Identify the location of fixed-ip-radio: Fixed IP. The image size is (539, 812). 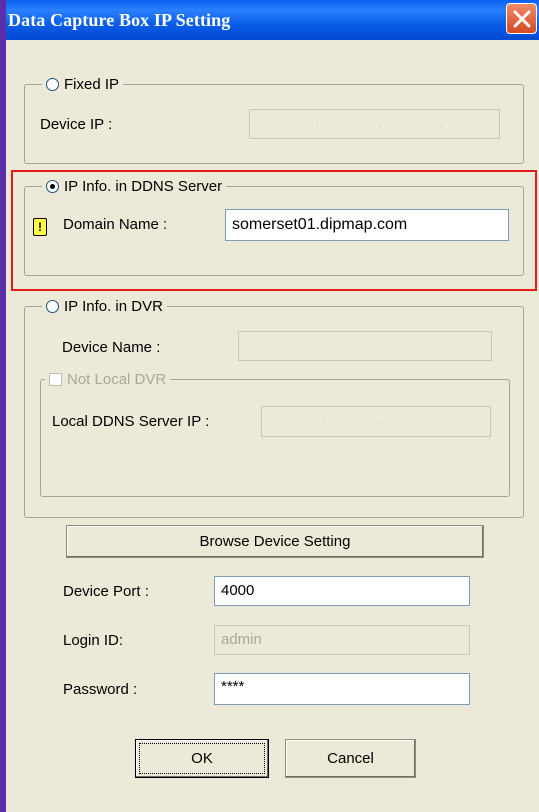
(83, 84).